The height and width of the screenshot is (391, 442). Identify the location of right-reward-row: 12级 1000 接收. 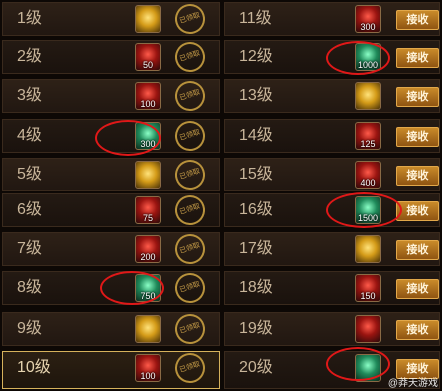
(332, 57).